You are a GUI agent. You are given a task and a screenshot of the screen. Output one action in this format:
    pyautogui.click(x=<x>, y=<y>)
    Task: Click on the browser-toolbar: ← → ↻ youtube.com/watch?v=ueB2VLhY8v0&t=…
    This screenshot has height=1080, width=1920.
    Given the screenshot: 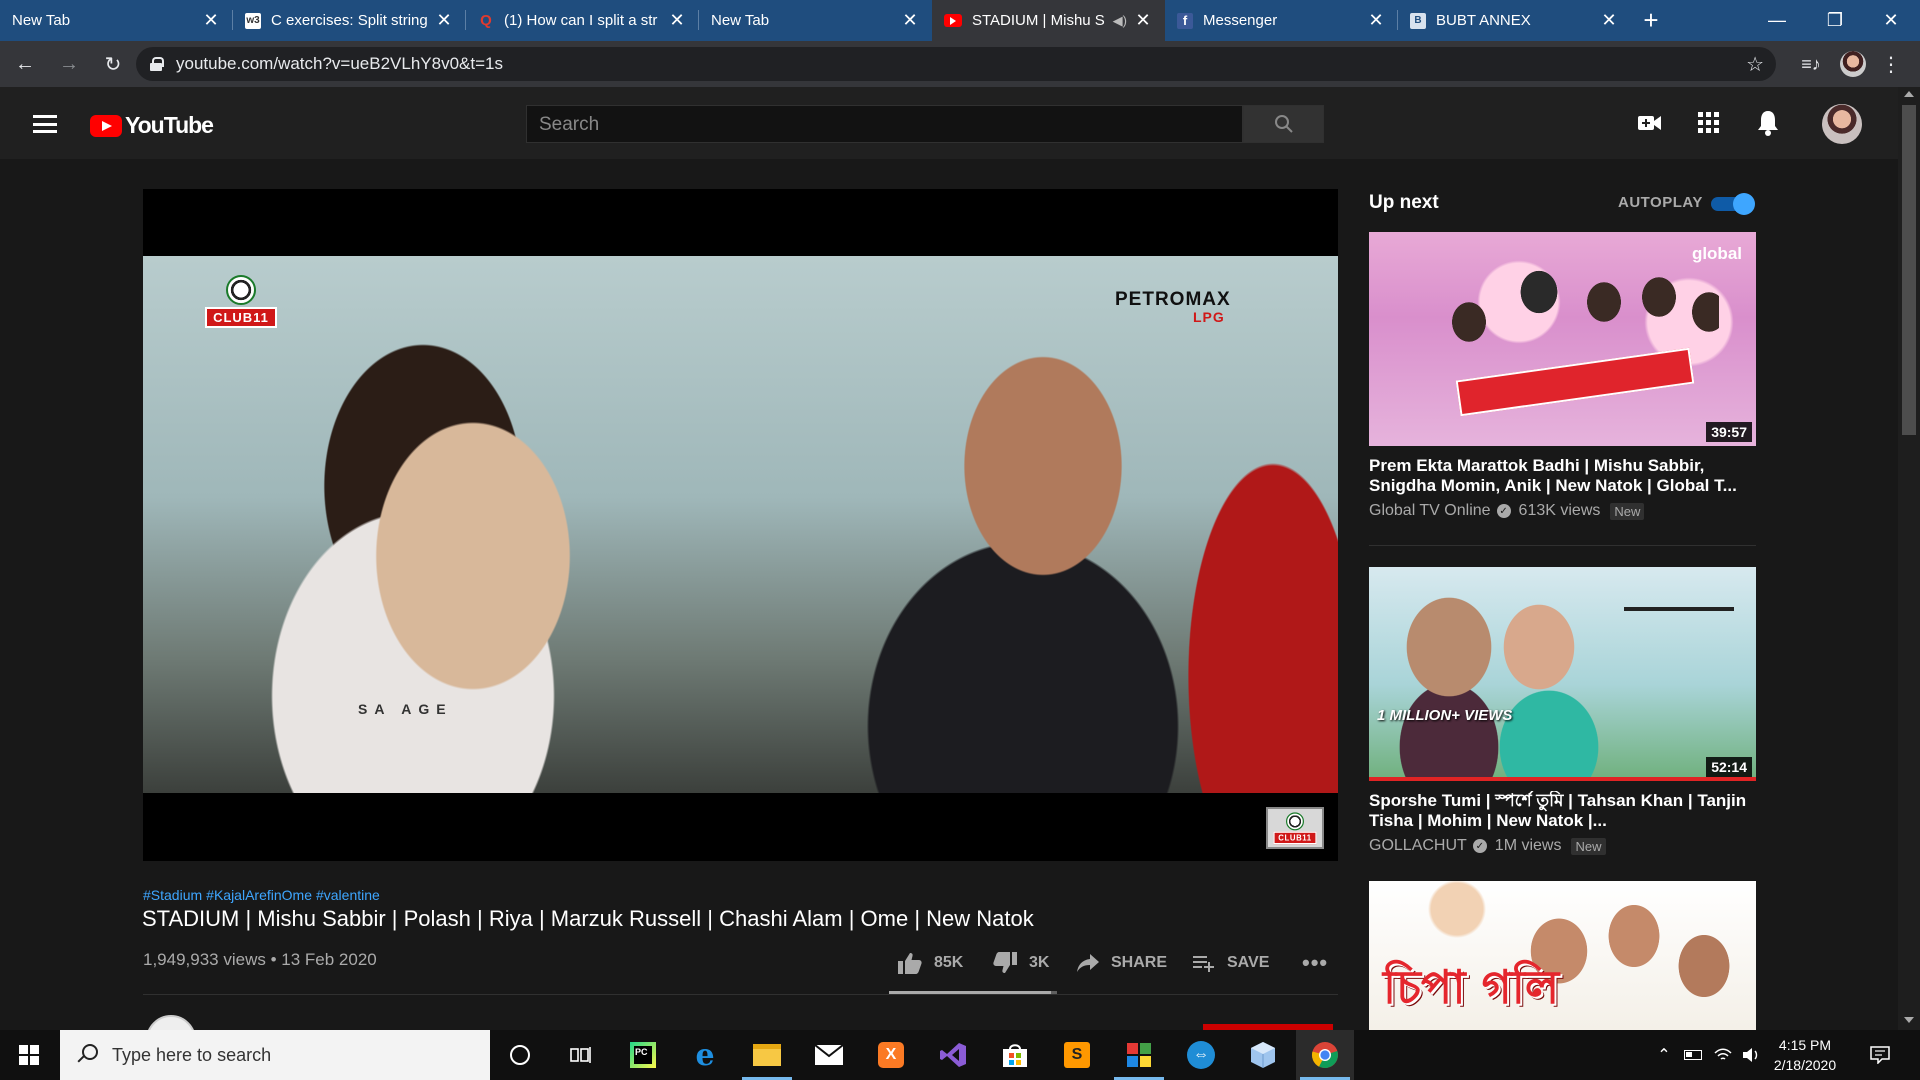 What is the action you would take?
    pyautogui.click(x=960, y=64)
    